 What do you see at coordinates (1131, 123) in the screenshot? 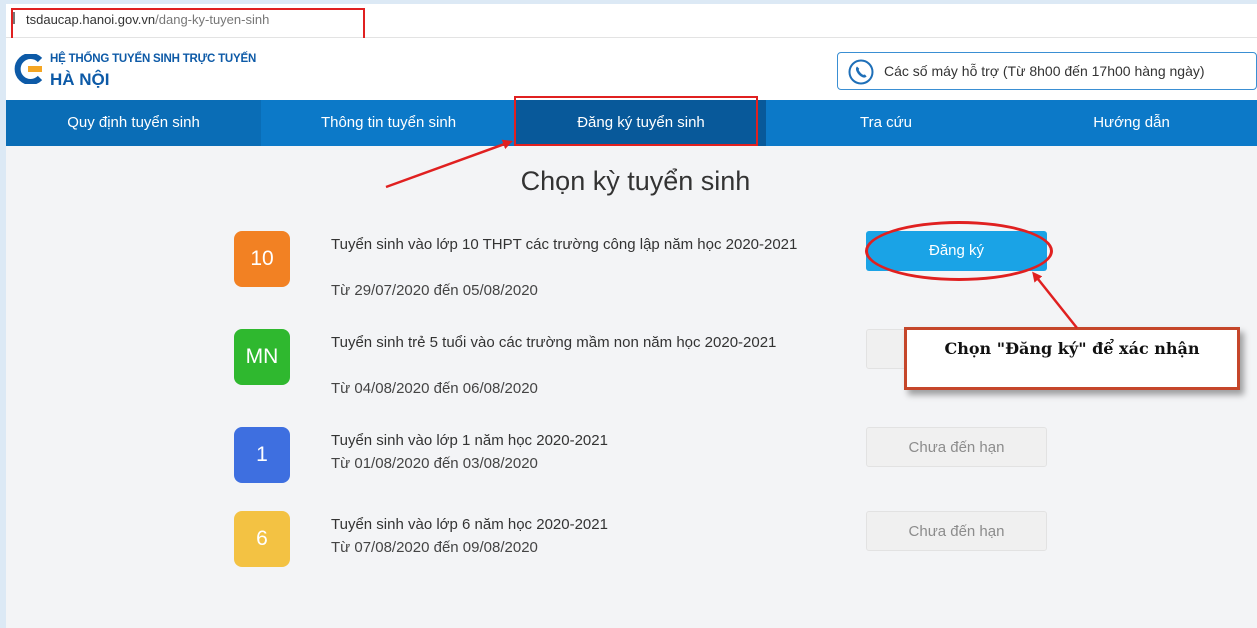
I see `nav-item-huong-dan: Hướng dẫn` at bounding box center [1131, 123].